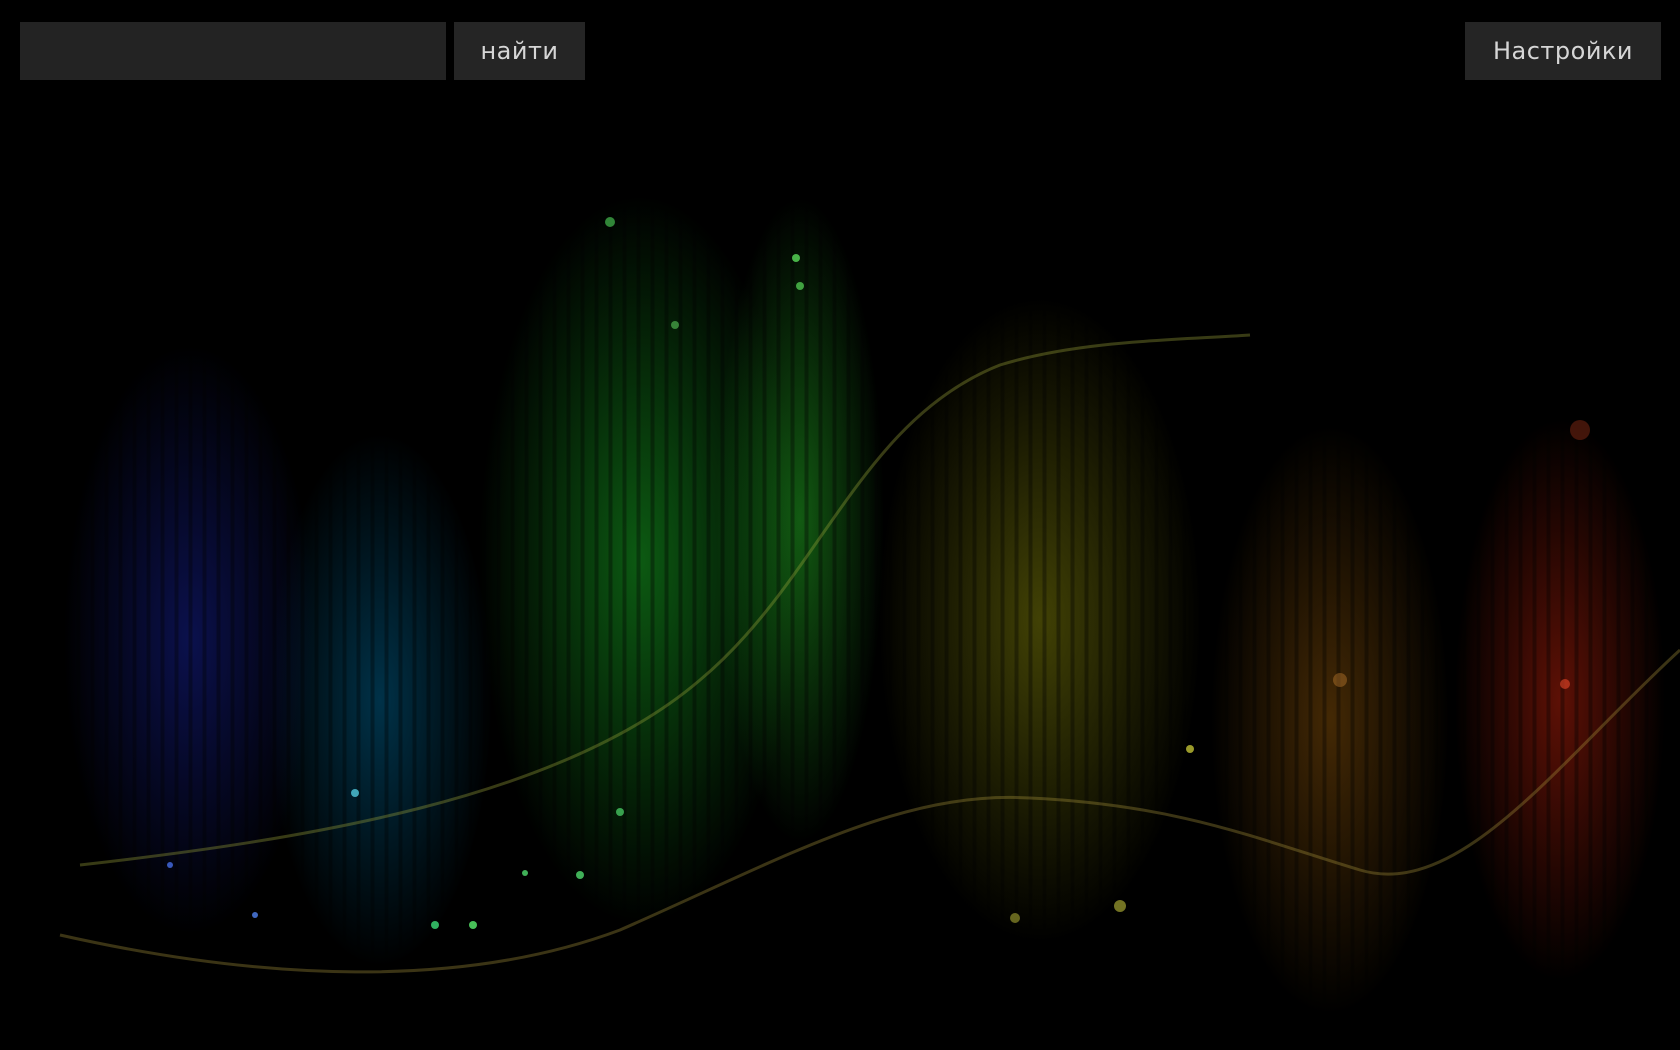  What do you see at coordinates (519, 51) in the screenshot?
I see `search-button: найти` at bounding box center [519, 51].